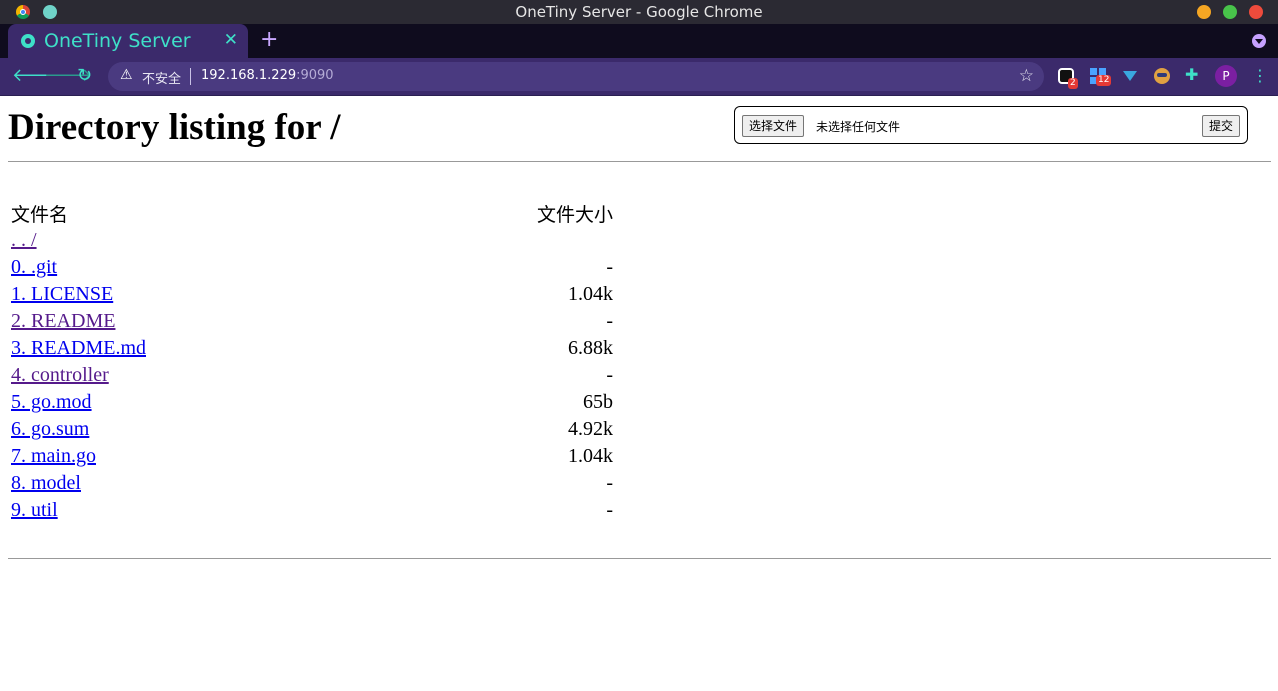  I want to click on divider-top, so click(639, 161).